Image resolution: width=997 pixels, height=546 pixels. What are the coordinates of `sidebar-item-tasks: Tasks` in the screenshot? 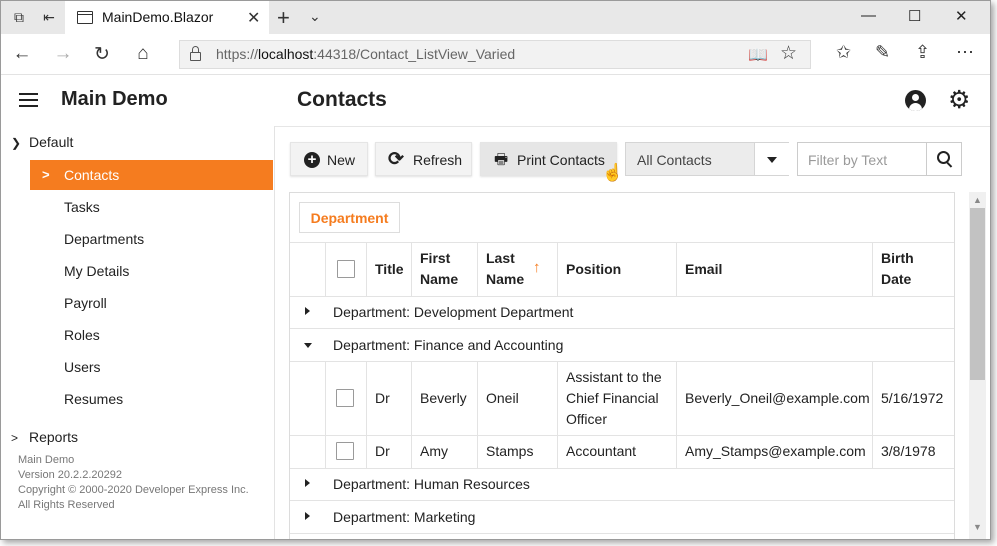 It's located at (151, 207).